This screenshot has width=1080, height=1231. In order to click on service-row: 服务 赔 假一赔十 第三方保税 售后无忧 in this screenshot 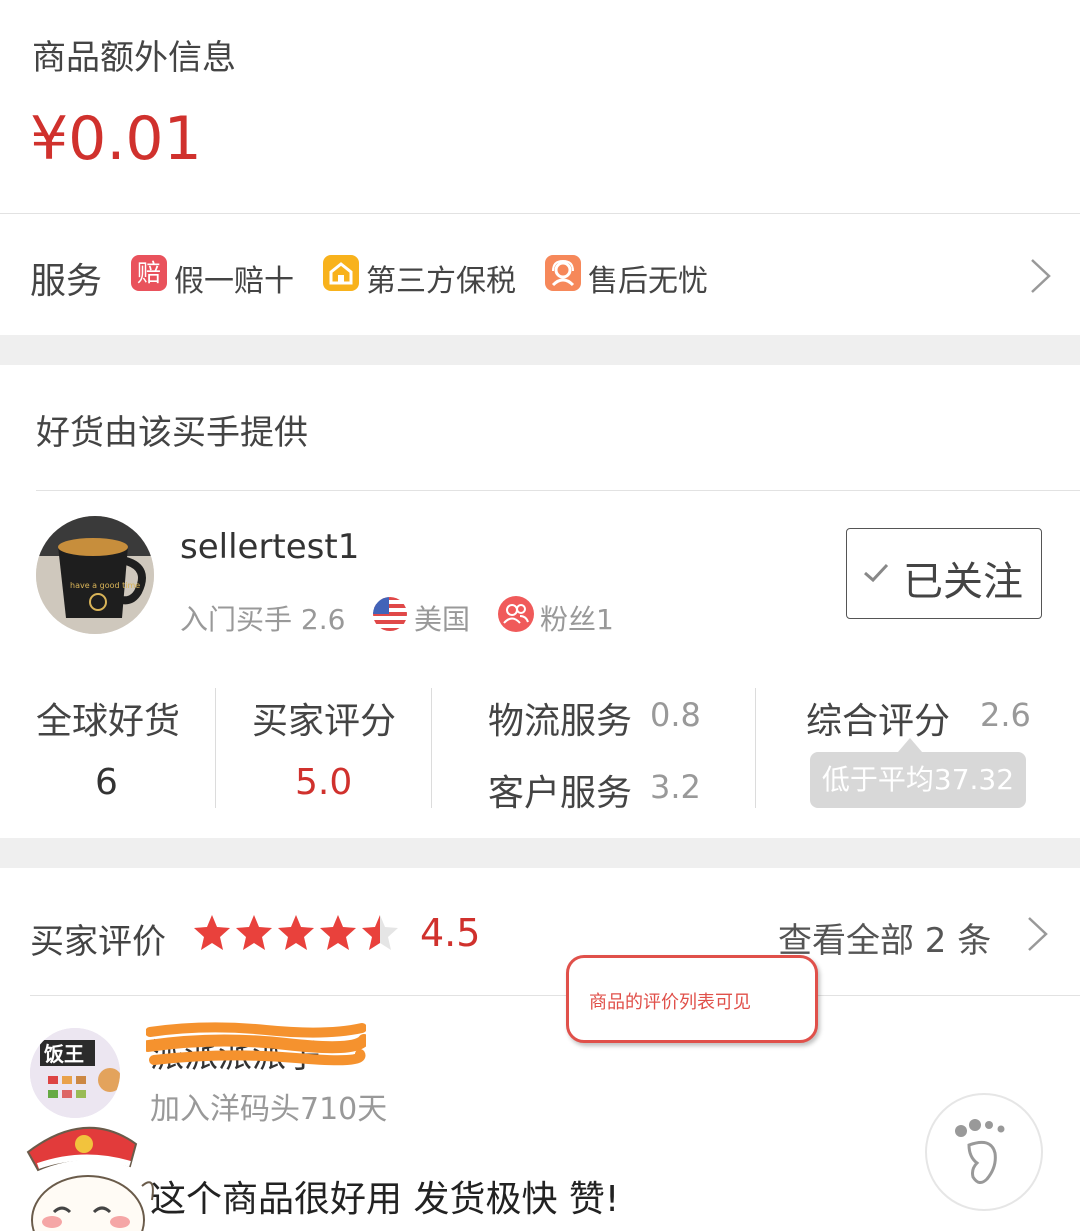, I will do `click(540, 274)`.